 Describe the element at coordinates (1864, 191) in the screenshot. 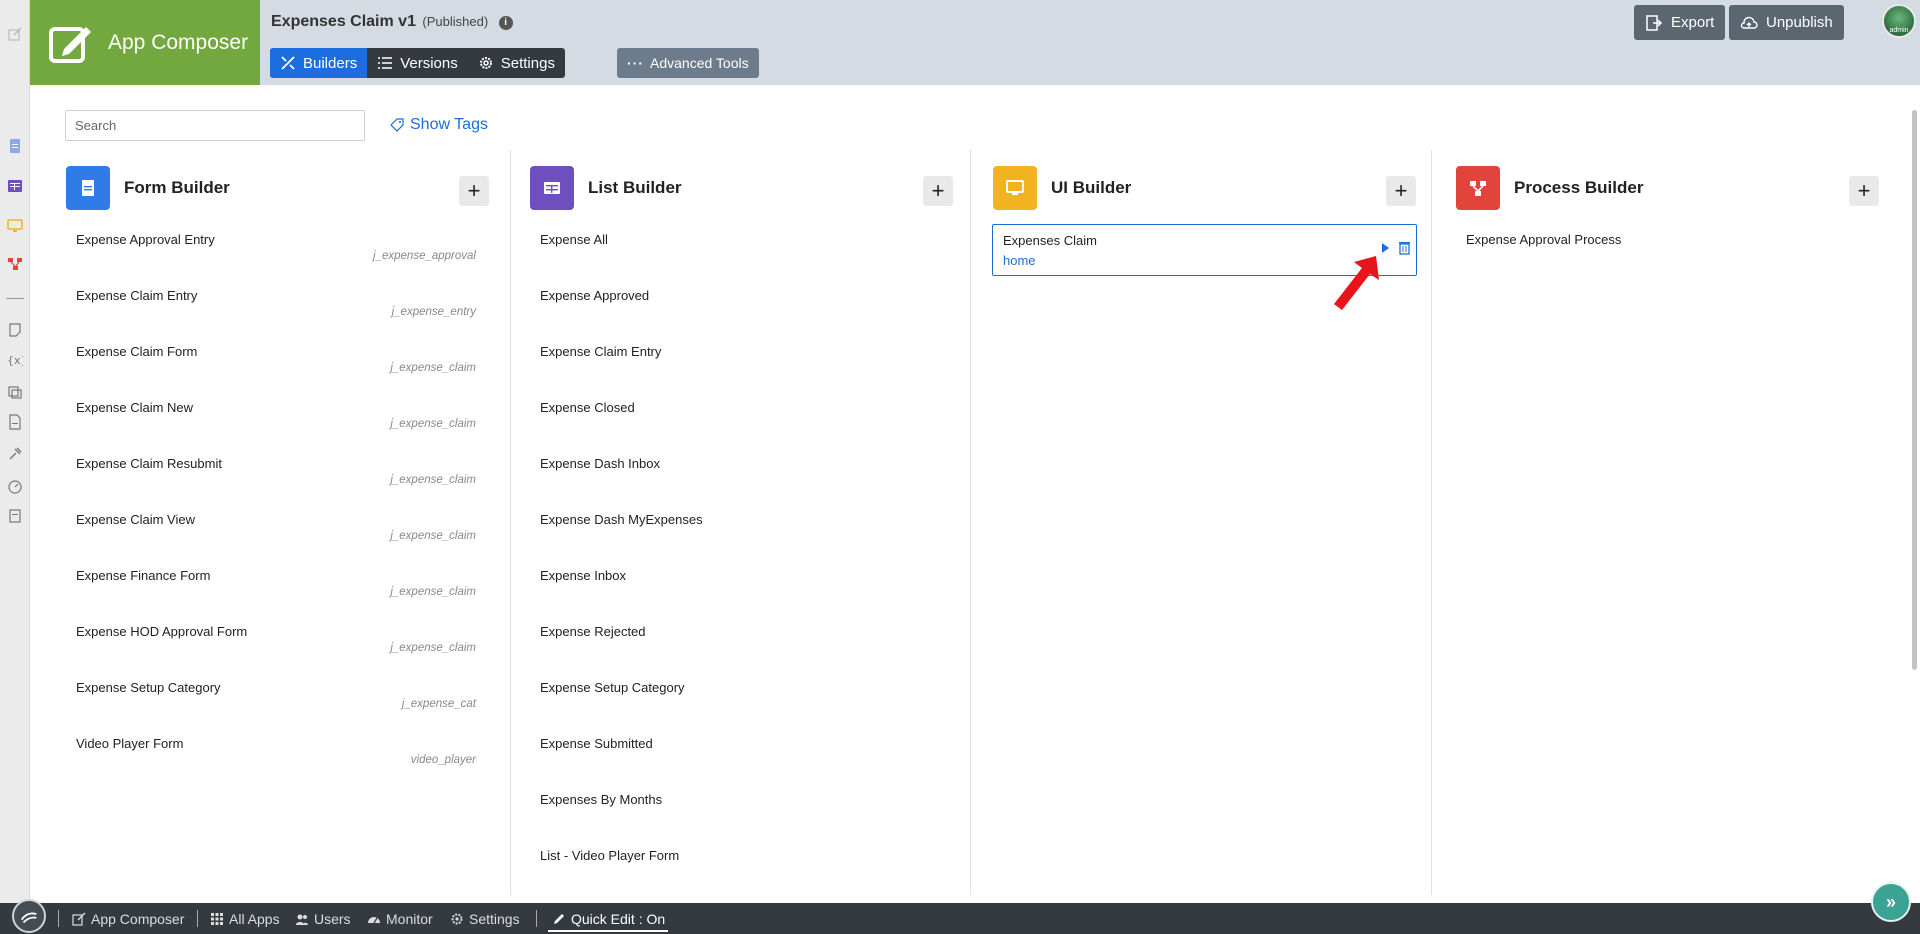

I see `add-process-button: +` at that location.